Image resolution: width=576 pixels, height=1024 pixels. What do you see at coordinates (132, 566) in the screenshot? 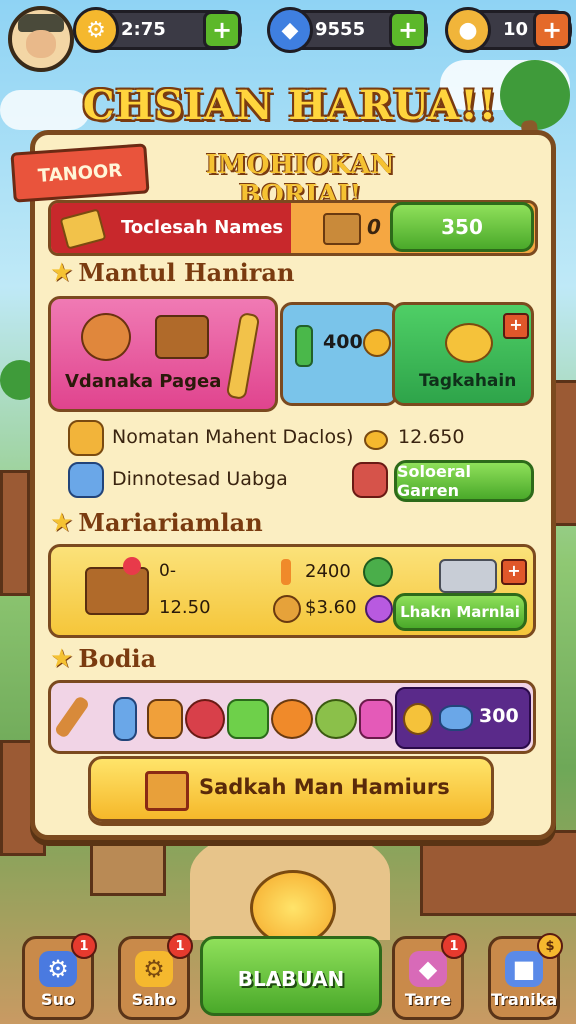
I see `heart-icon` at bounding box center [132, 566].